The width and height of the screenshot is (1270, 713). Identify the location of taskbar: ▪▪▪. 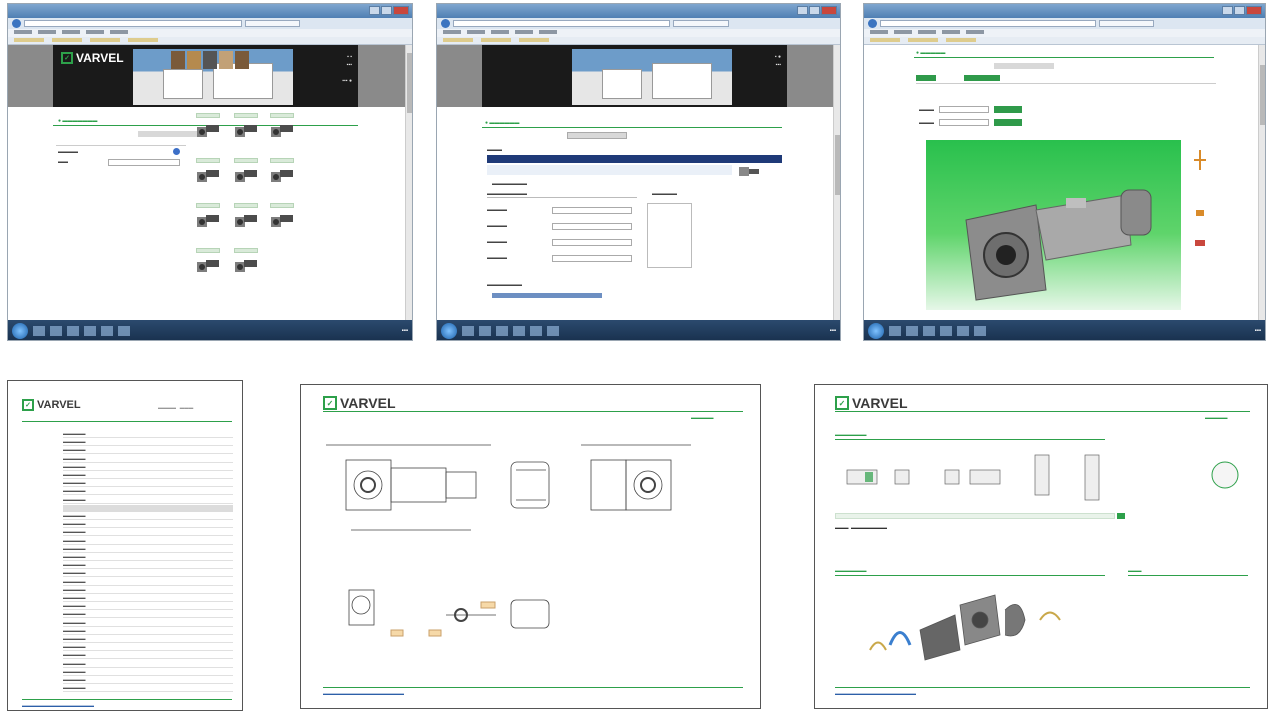
(210, 330).